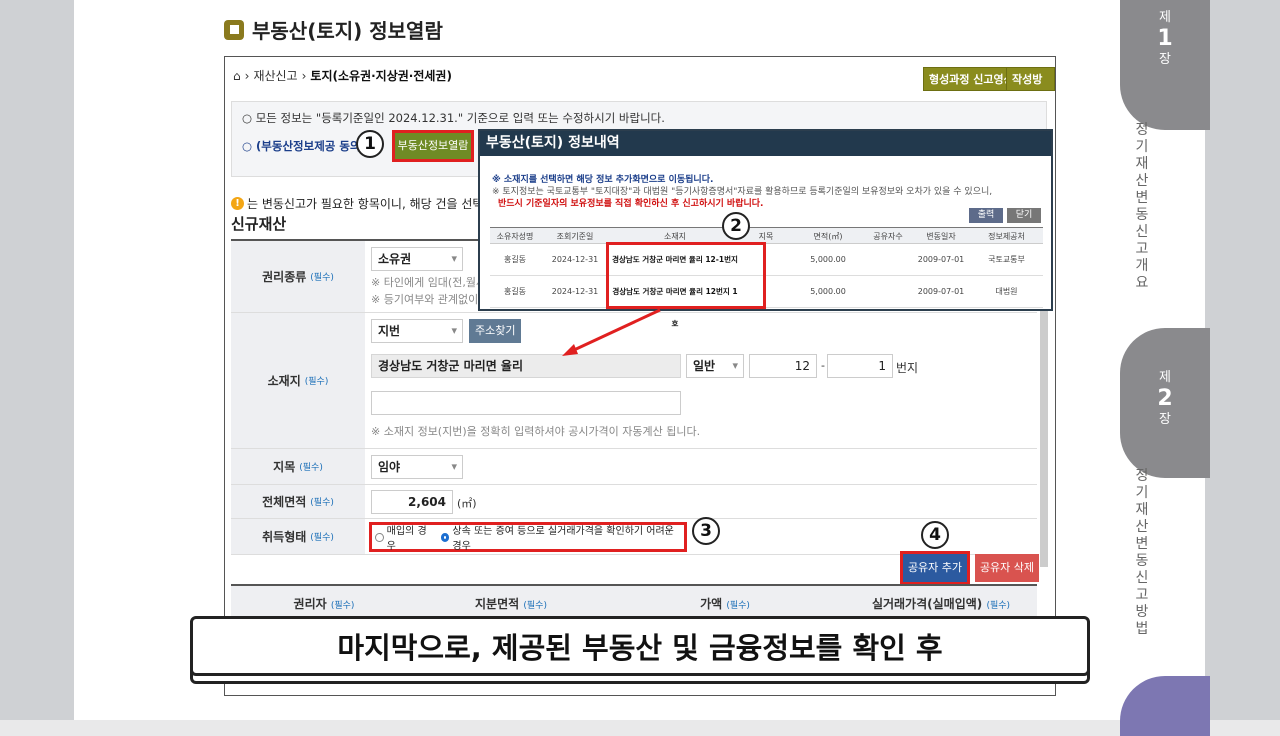 The image size is (1280, 736). I want to click on marker-2: 2, so click(736, 226).